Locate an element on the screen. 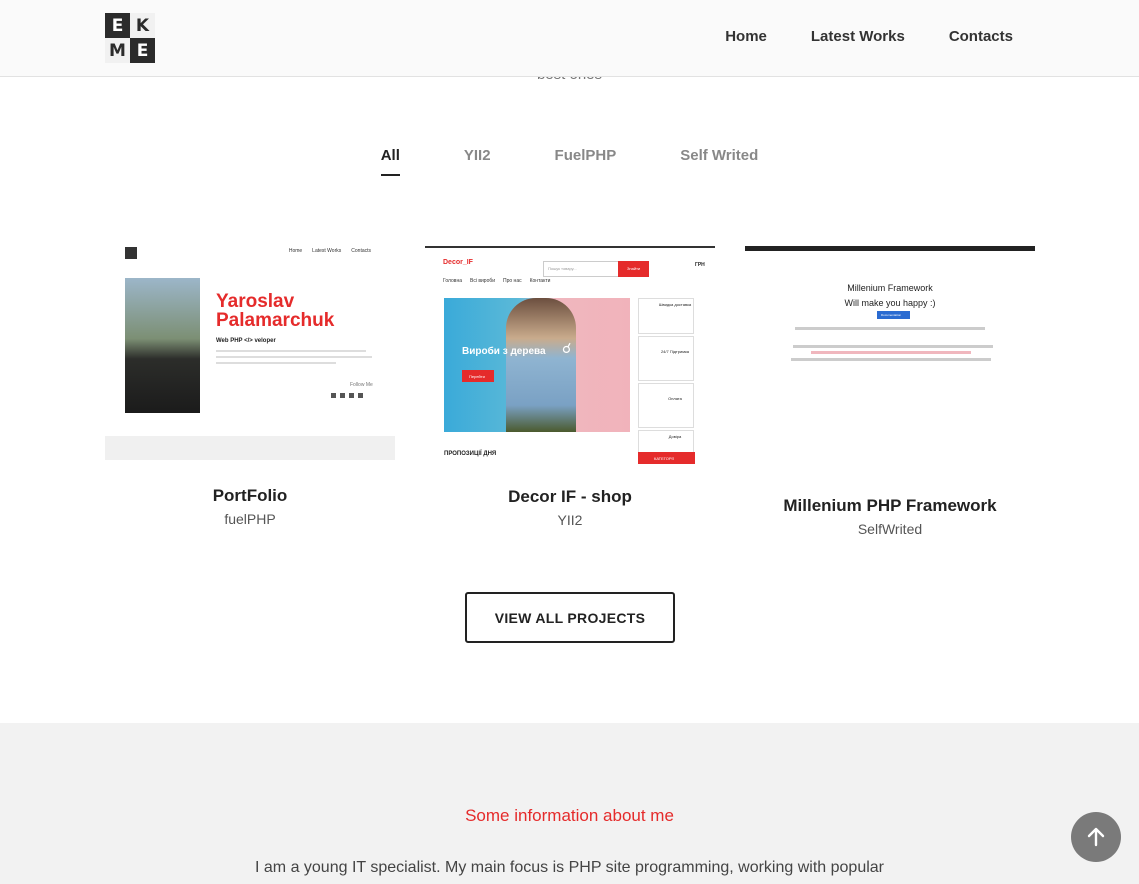 Image resolution: width=1139 pixels, height=884 pixels. preview-currency: ГРН is located at coordinates (700, 265).